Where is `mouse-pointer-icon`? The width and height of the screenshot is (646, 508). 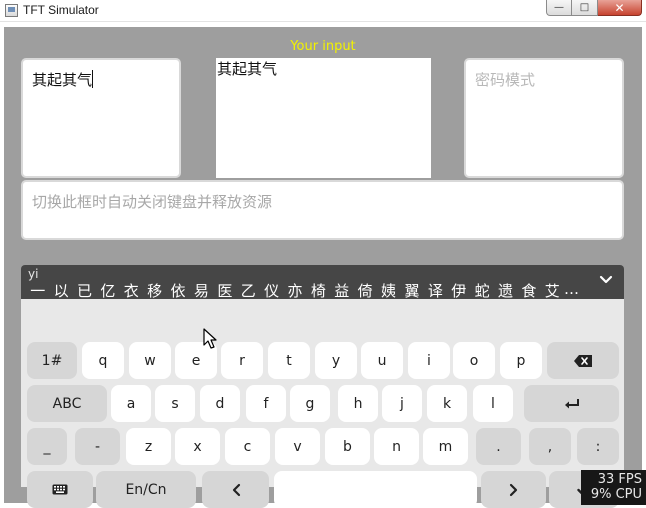
mouse-pointer-icon is located at coordinates (210, 338).